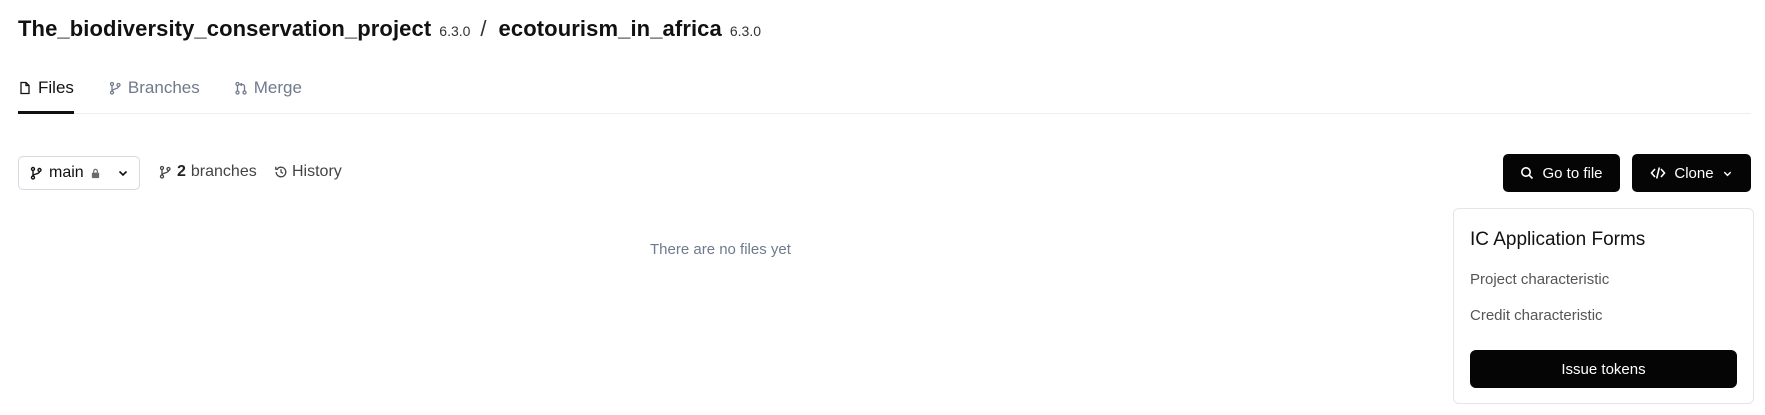 This screenshot has width=1765, height=415. What do you see at coordinates (95, 173) in the screenshot?
I see `lock-icon` at bounding box center [95, 173].